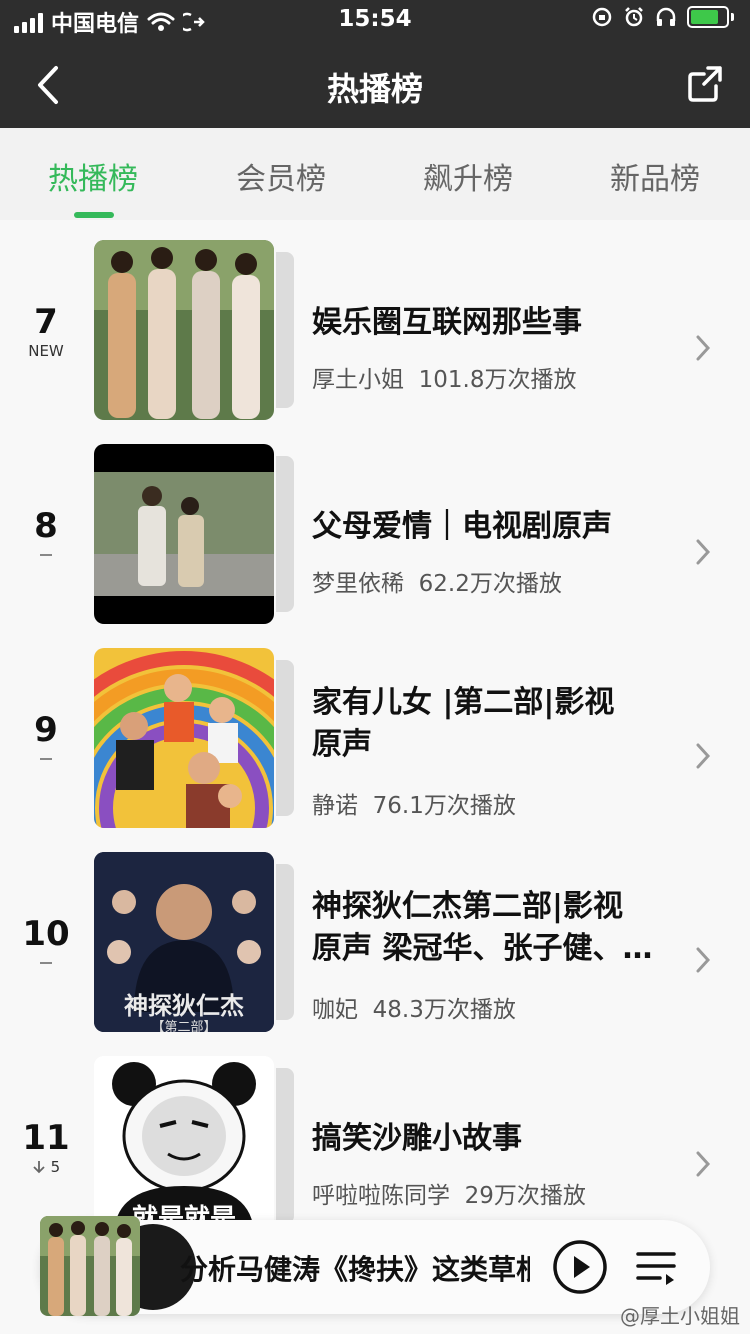 The image size is (750, 1334). Describe the element at coordinates (46, 1138) in the screenshot. I see `rank-number: 11` at that location.